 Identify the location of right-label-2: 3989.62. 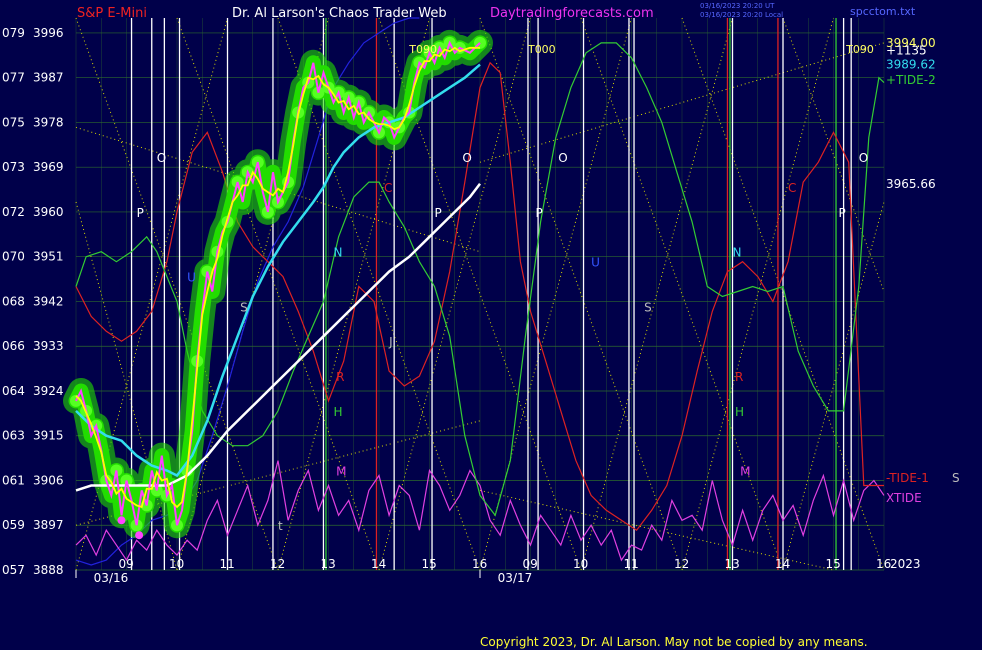
(911, 65).